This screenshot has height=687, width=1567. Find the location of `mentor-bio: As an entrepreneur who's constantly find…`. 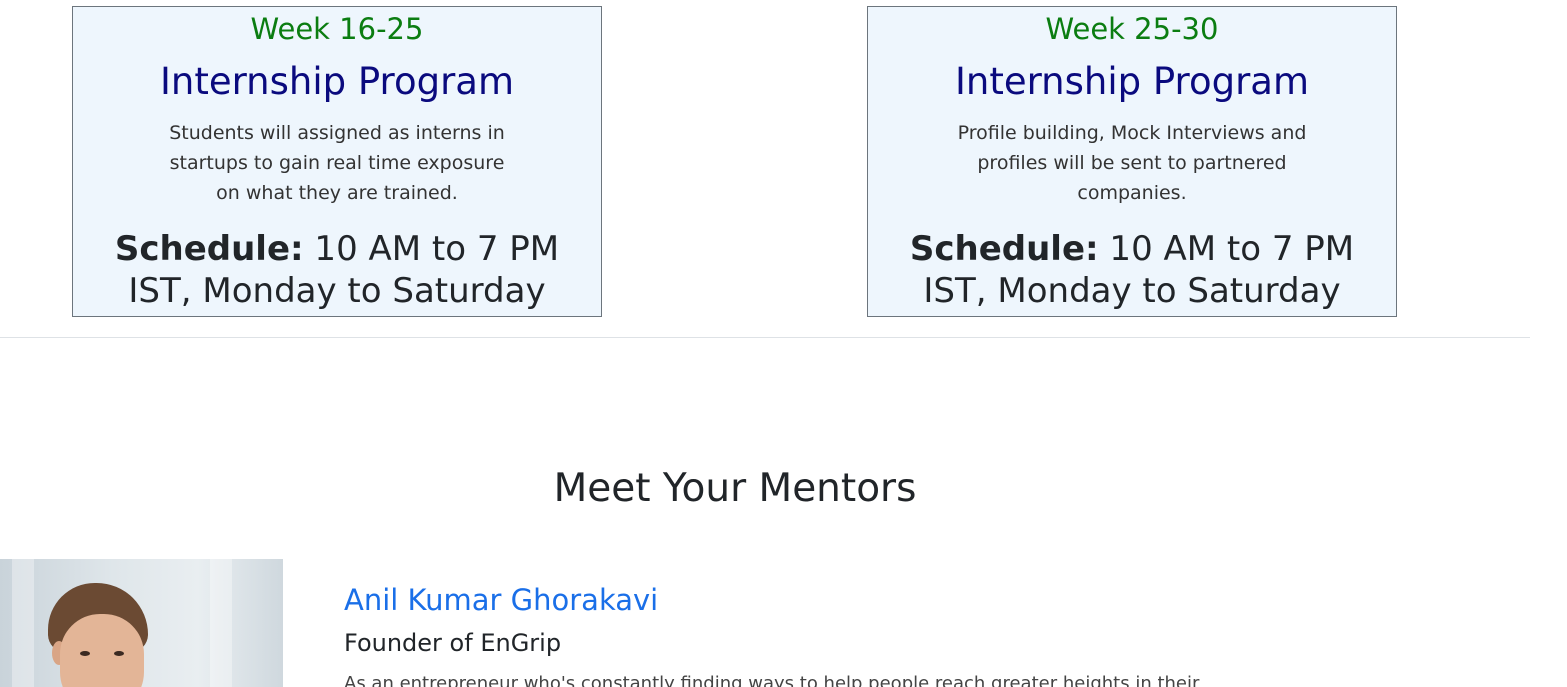

mentor-bio: As an entrepreneur who's constantly find… is located at coordinates (772, 680).